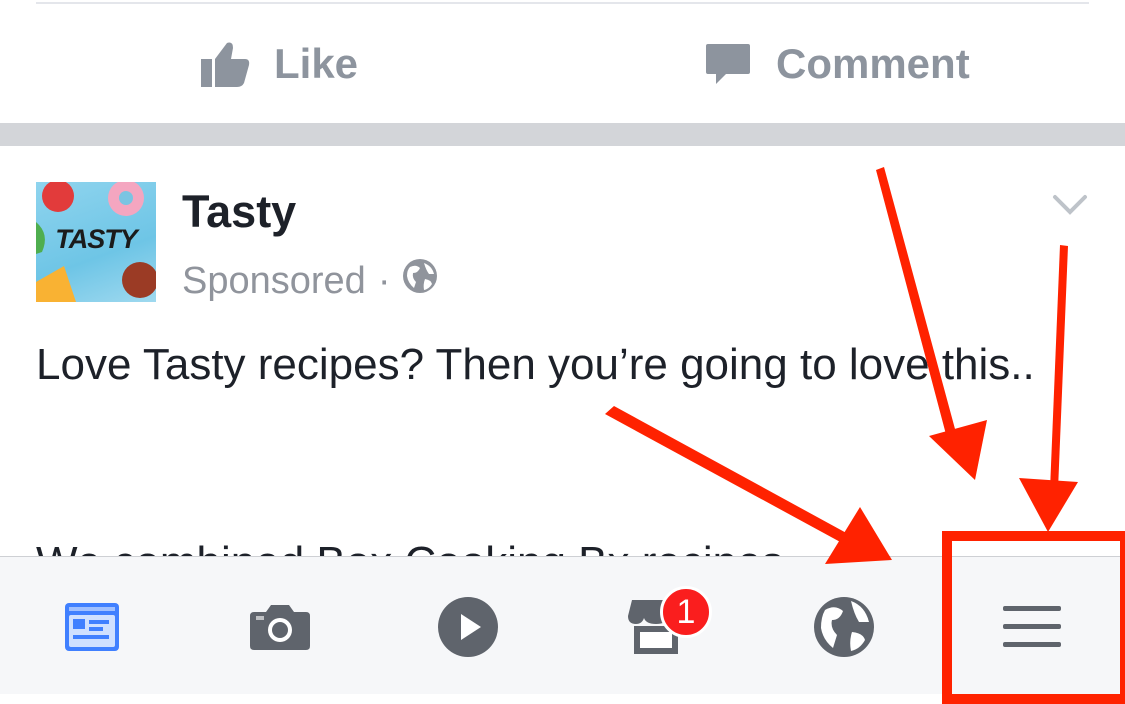 The image size is (1125, 704). I want to click on marketplace-notification-badge: 1, so click(686, 612).